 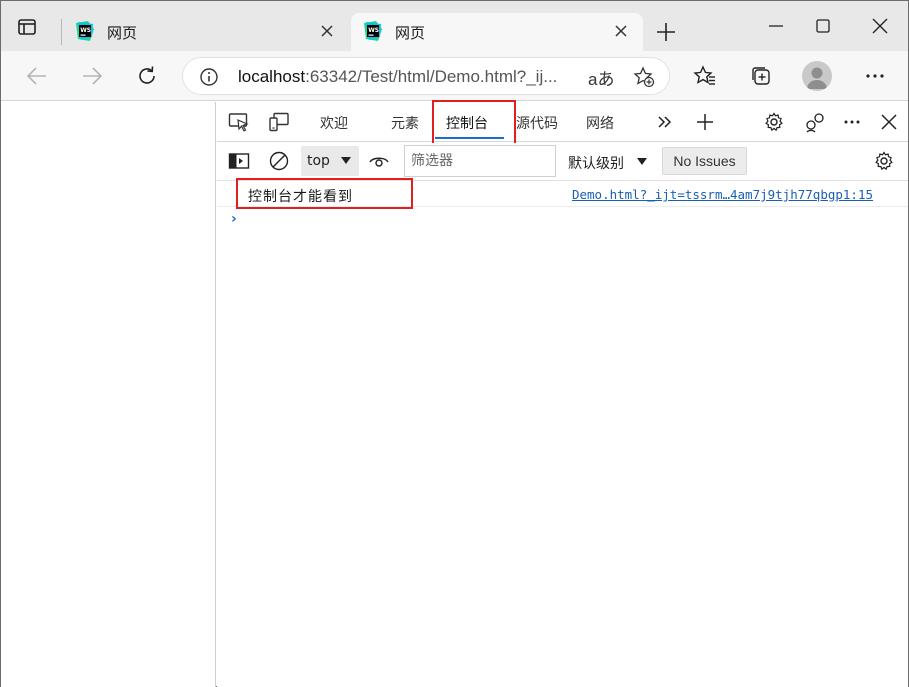 I want to click on forward-arrow-icon, so click(x=92, y=76).